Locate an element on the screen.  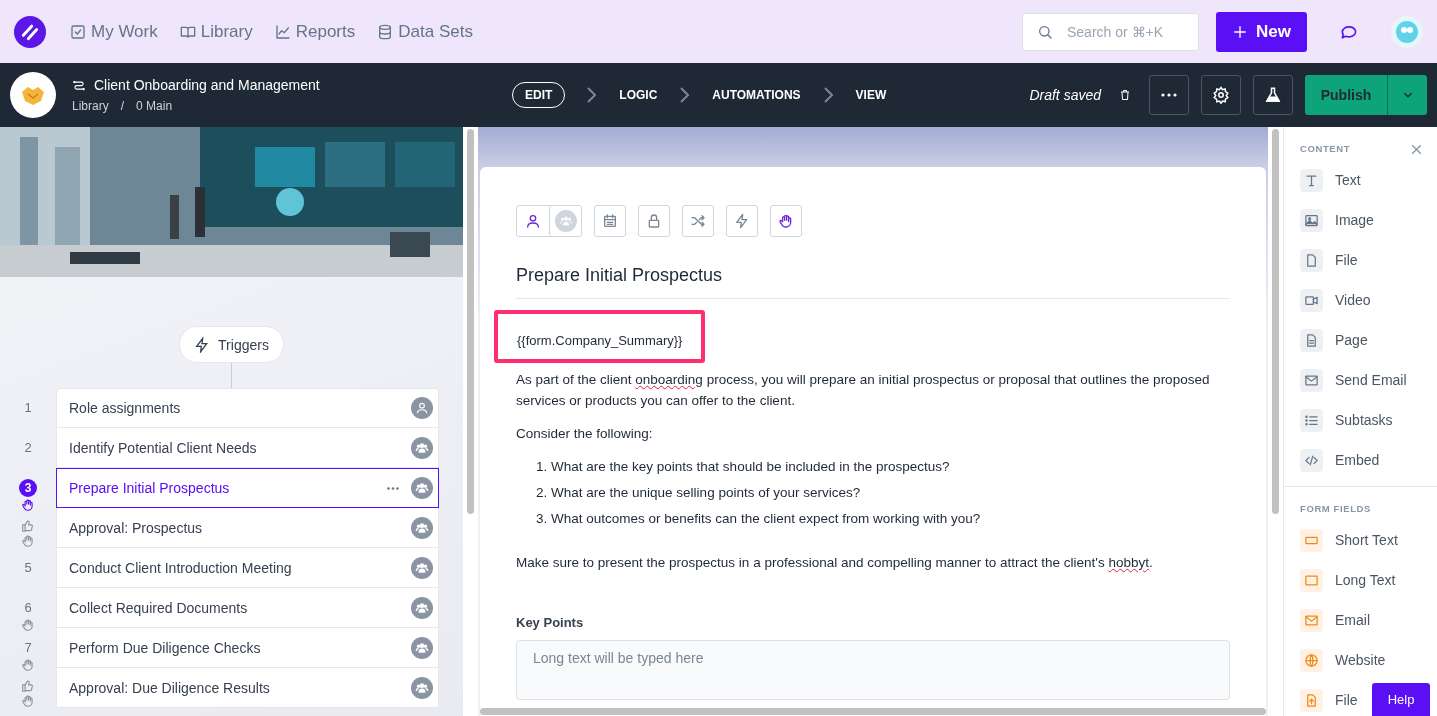
closing-paragraph: Make sure to present the prospectus in a professional and compelling manner to attract the client's hobbyt. is located at coordinates (835, 563).